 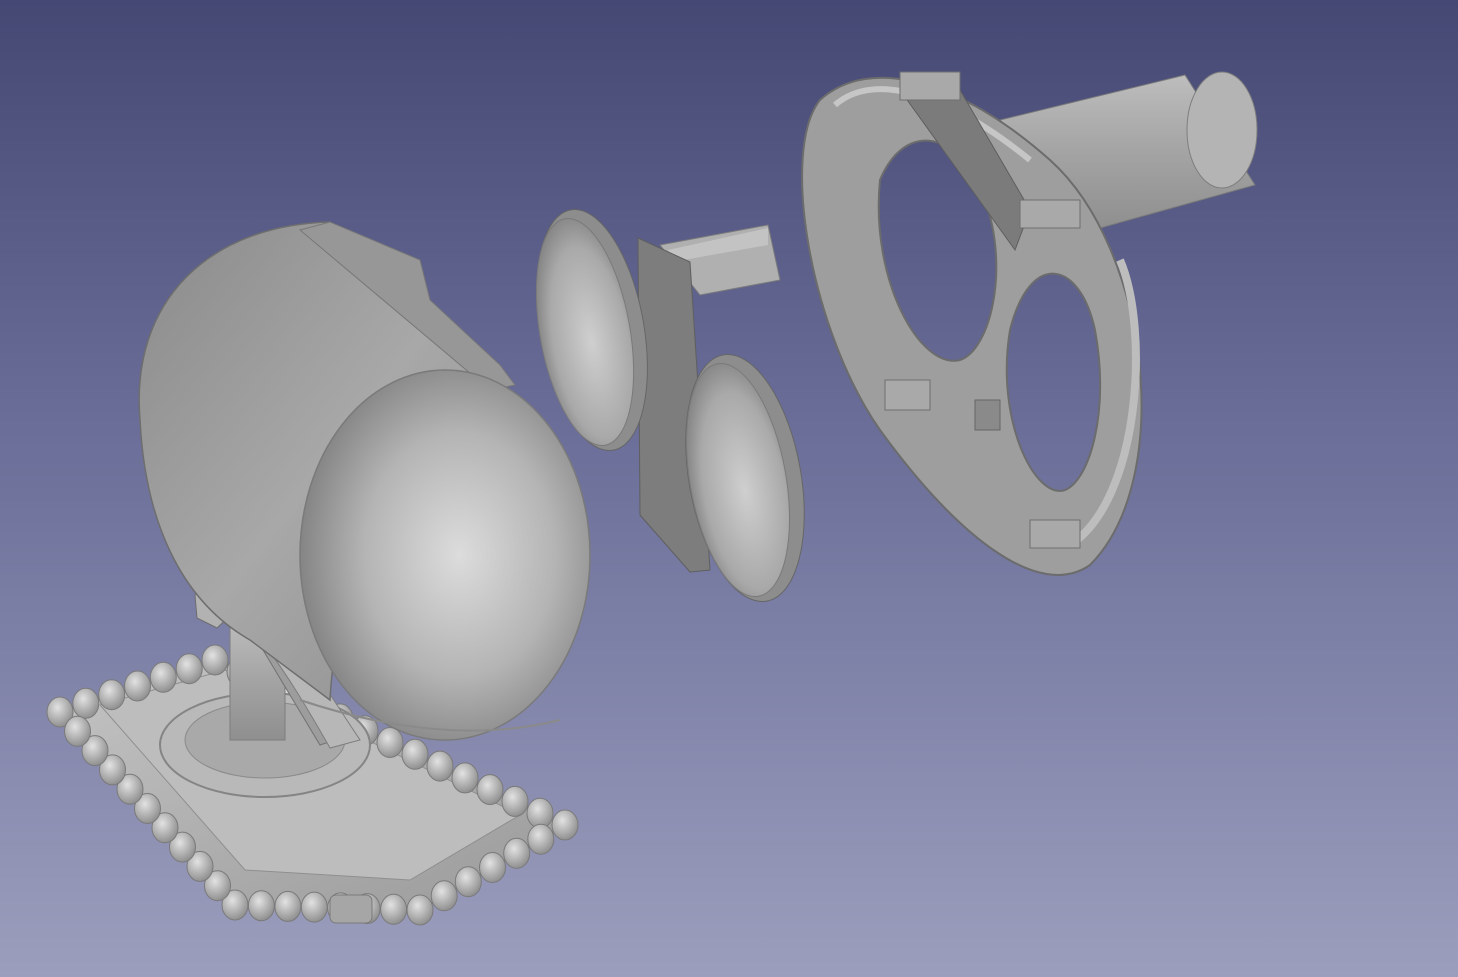 What do you see at coordinates (351, 909) in the screenshot?
I see `base-foot-peg` at bounding box center [351, 909].